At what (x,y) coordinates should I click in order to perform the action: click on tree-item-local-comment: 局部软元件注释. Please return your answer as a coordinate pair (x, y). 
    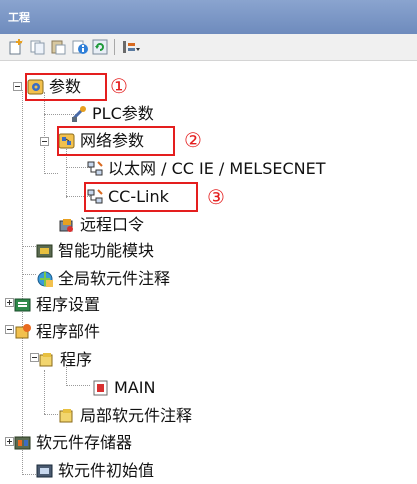
    Looking at the image, I should click on (125, 416).